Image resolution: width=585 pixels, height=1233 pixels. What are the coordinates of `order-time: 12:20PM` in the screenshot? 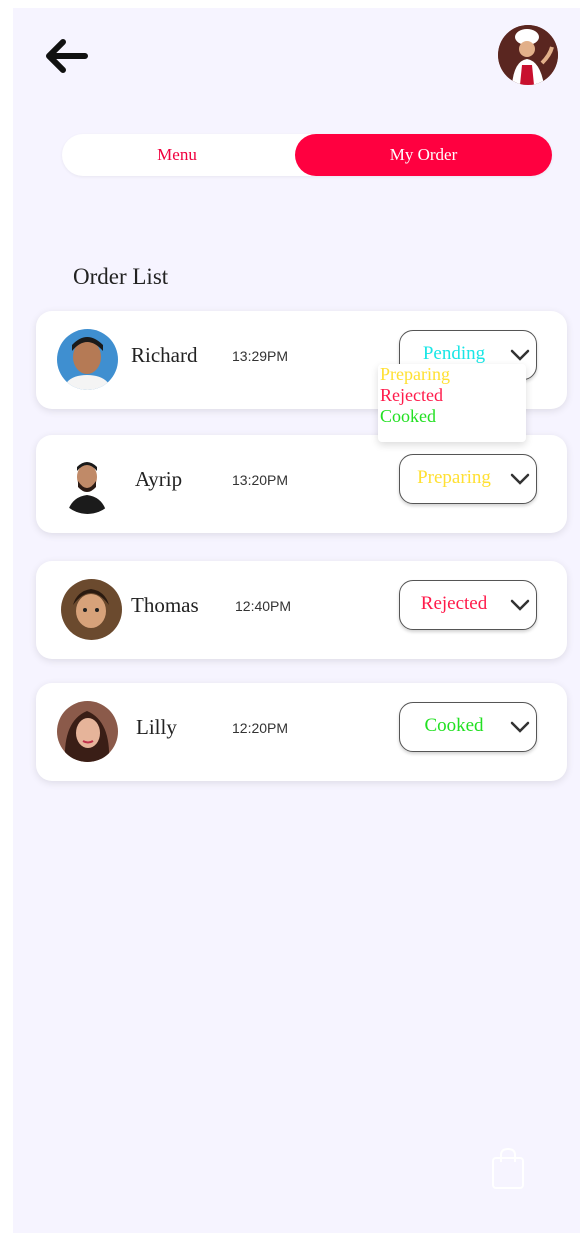 It's located at (260, 728).